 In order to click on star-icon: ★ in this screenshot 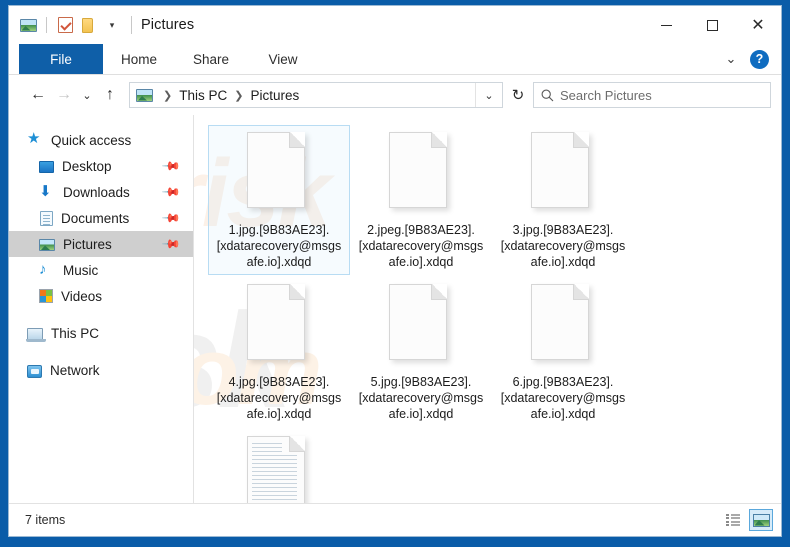, I will do `click(34, 138)`.